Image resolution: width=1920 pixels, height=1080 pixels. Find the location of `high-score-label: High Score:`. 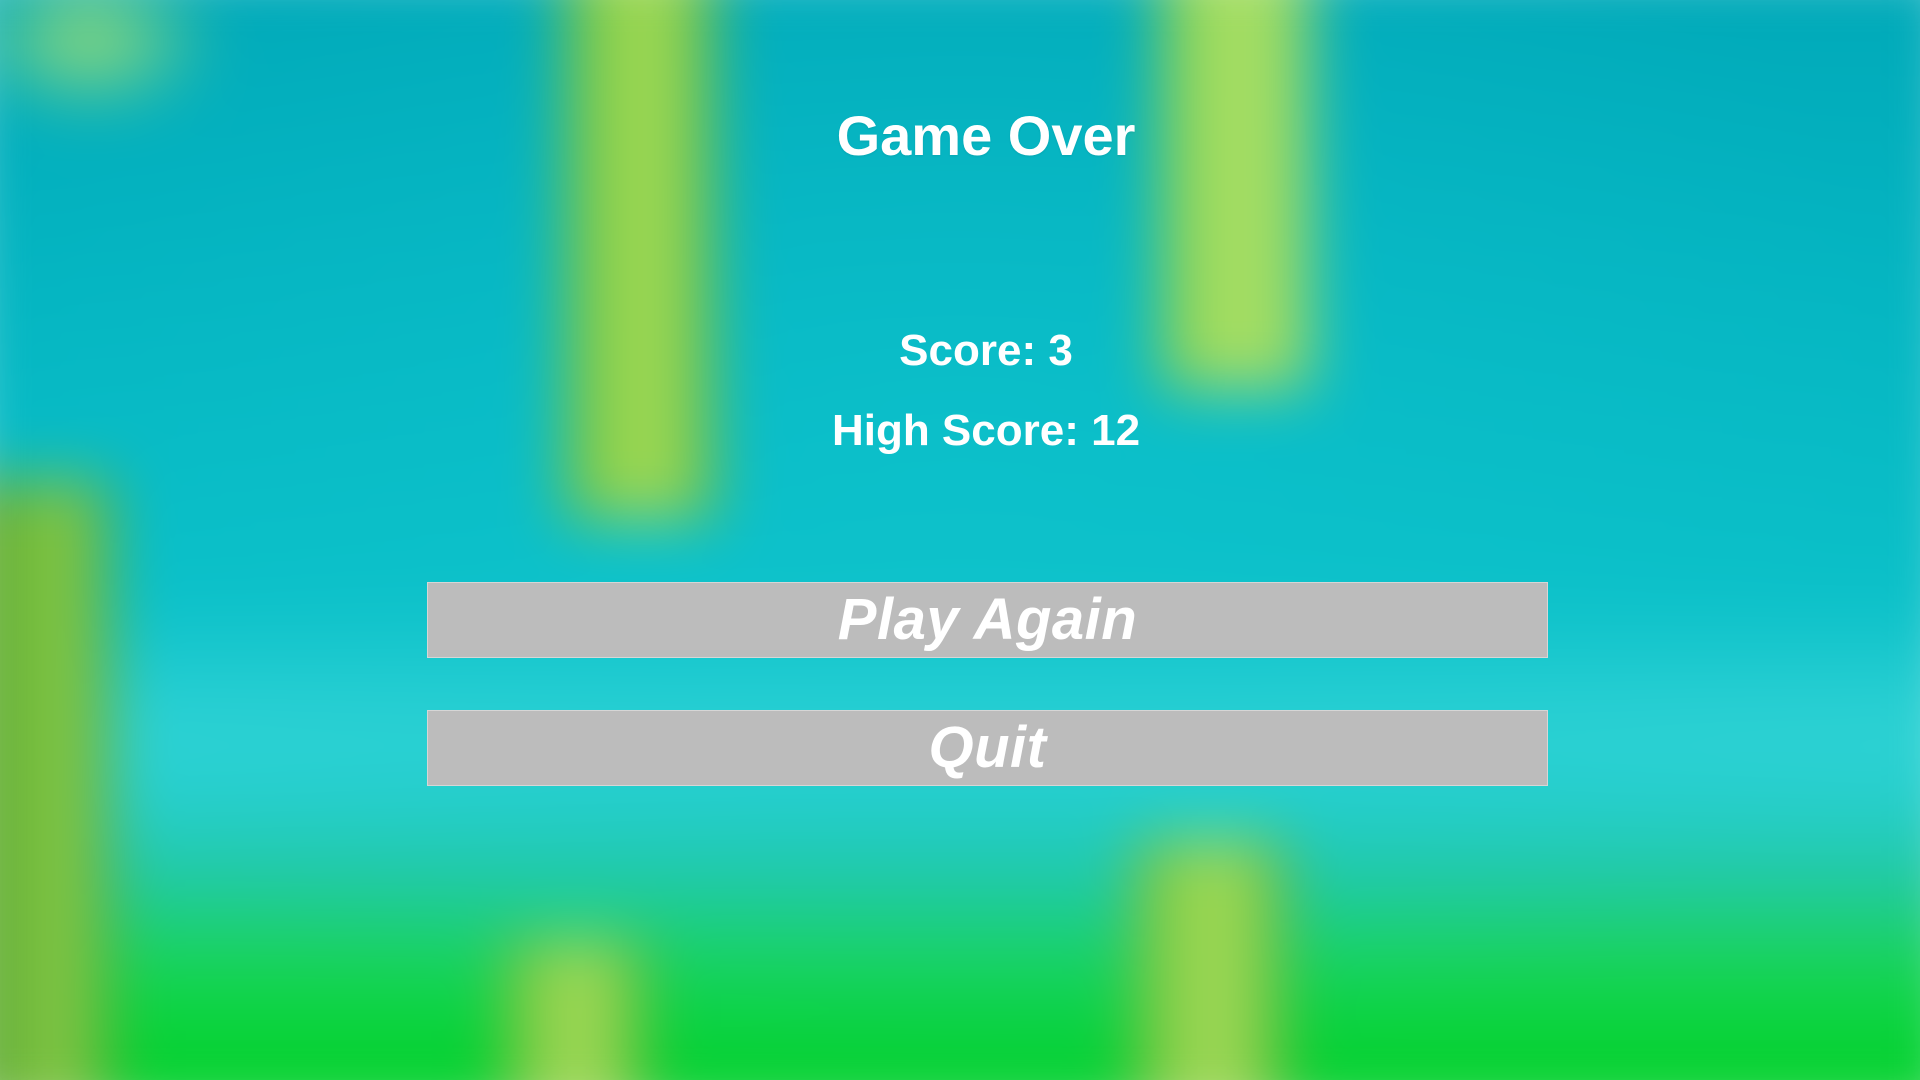

high-score-label: High Score: is located at coordinates (955, 430).